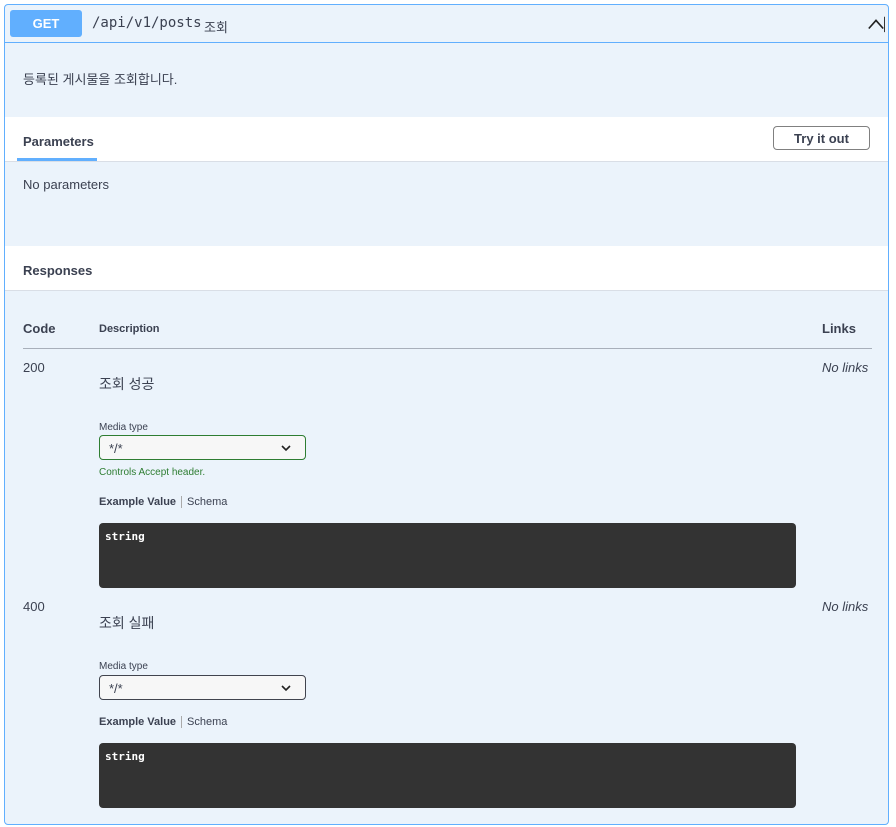  I want to click on column-header-links: Links, so click(839, 328).